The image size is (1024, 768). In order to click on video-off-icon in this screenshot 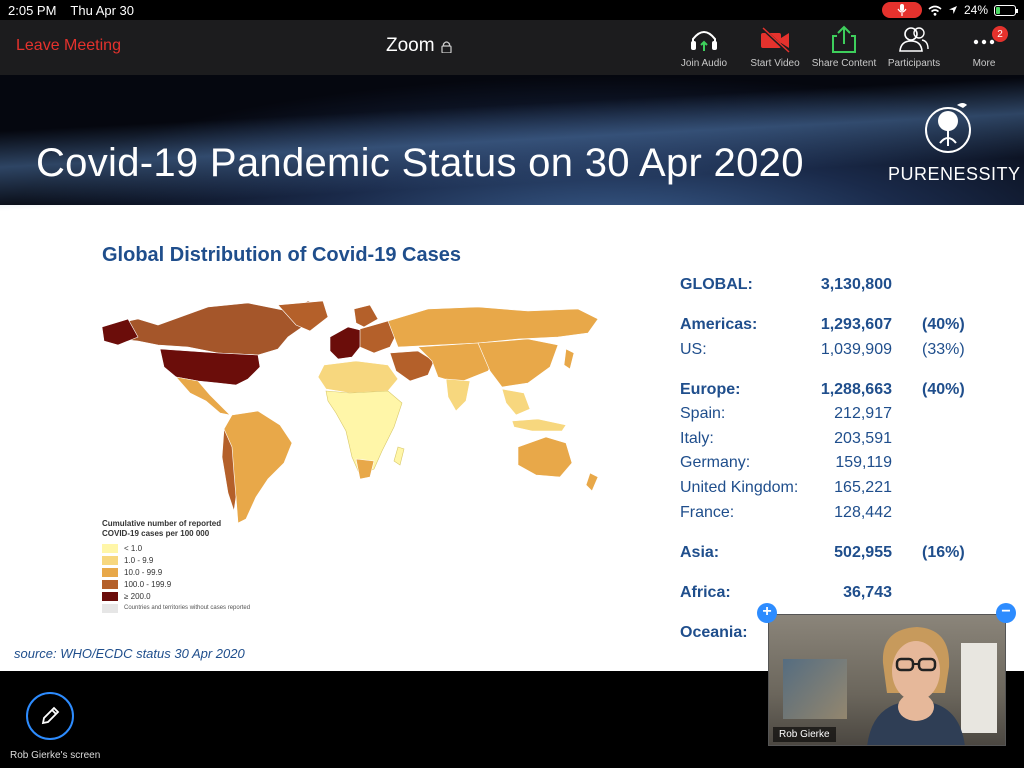, I will do `click(775, 40)`.